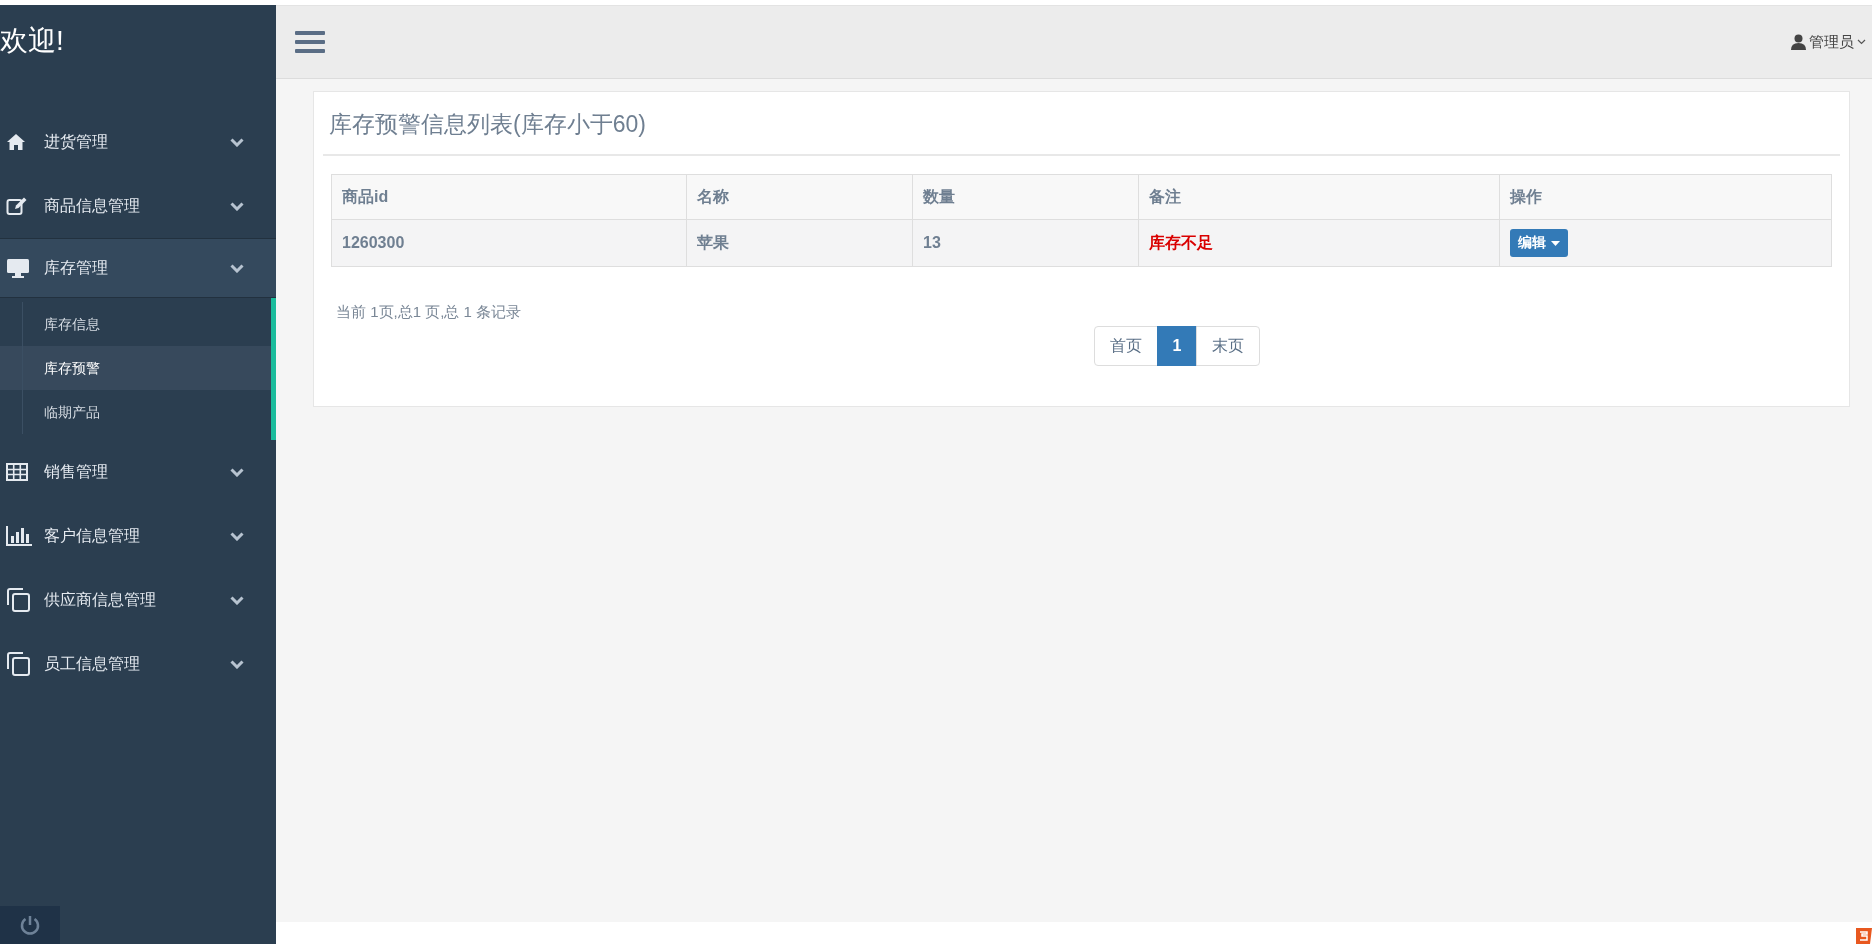 Image resolution: width=1872 pixels, height=944 pixels. I want to click on caret-icon, so click(1555, 243).